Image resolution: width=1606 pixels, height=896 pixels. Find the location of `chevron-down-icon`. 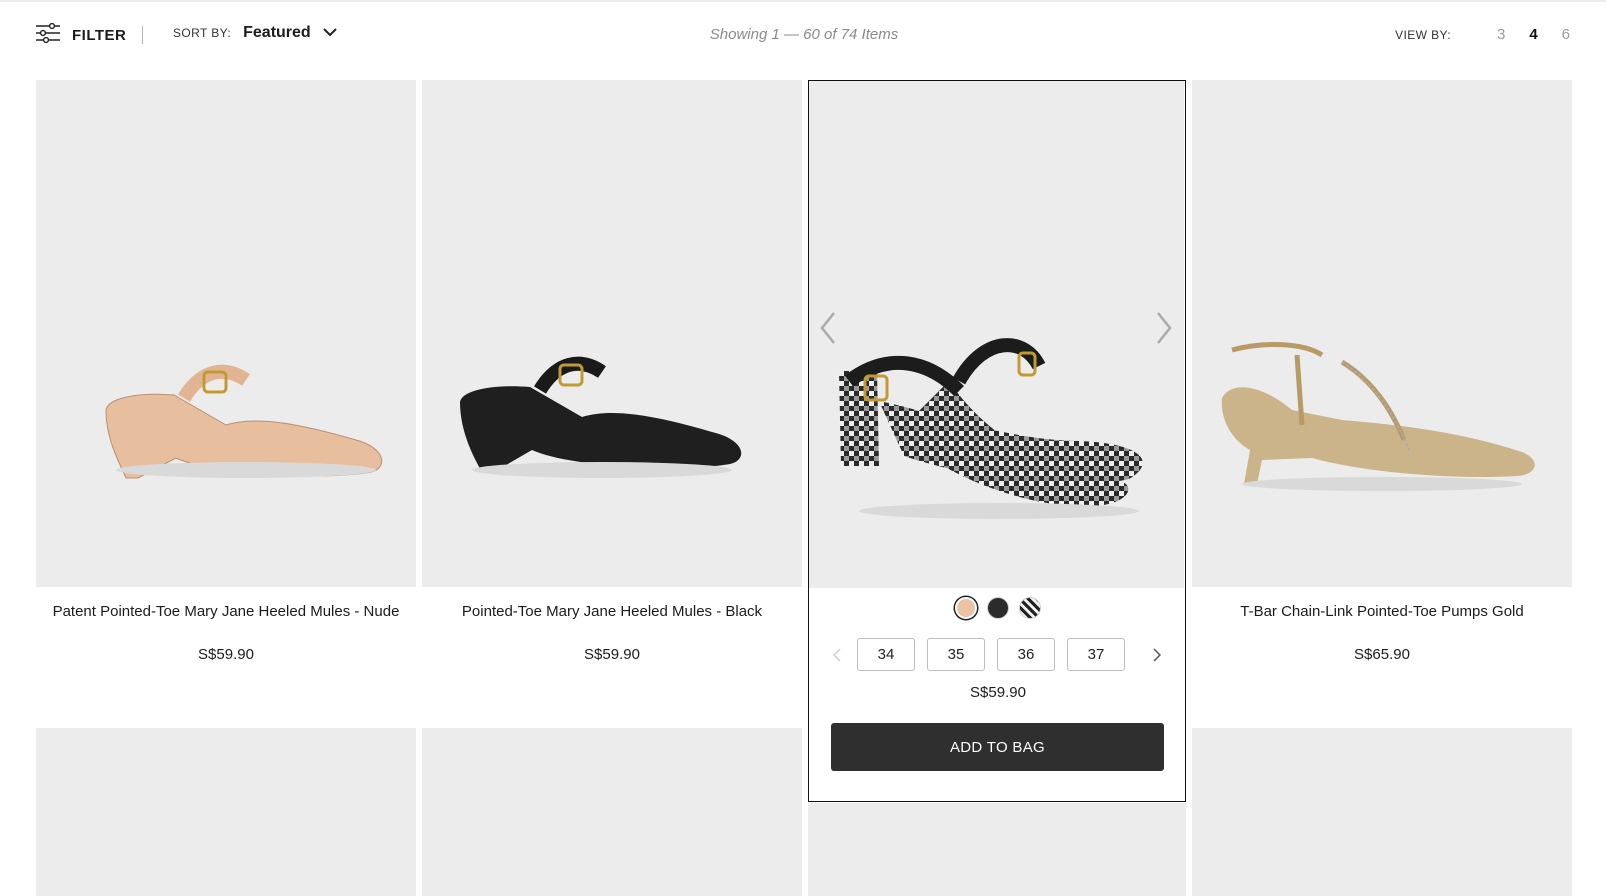

chevron-down-icon is located at coordinates (329, 33).